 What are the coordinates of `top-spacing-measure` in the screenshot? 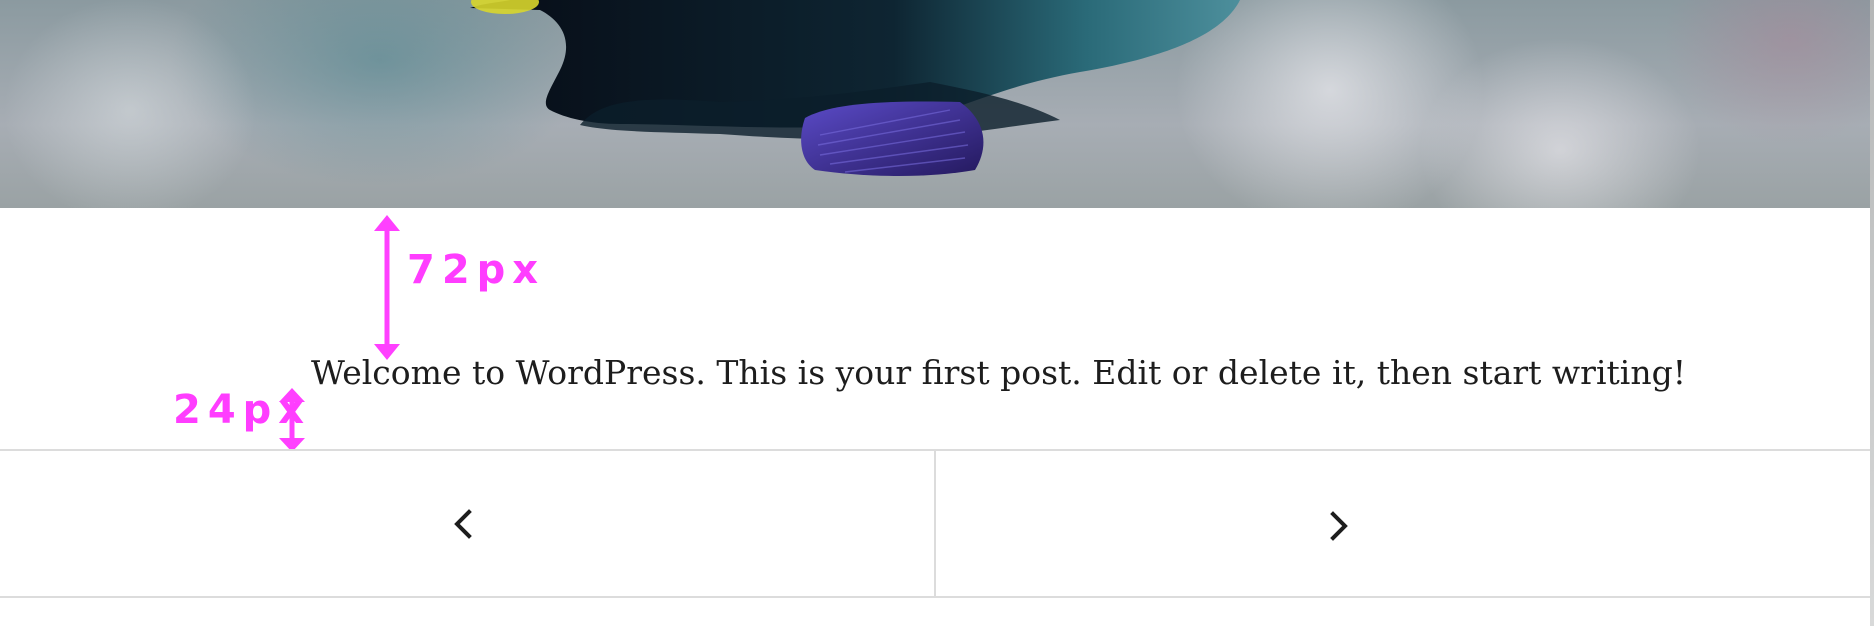 It's located at (387, 289).